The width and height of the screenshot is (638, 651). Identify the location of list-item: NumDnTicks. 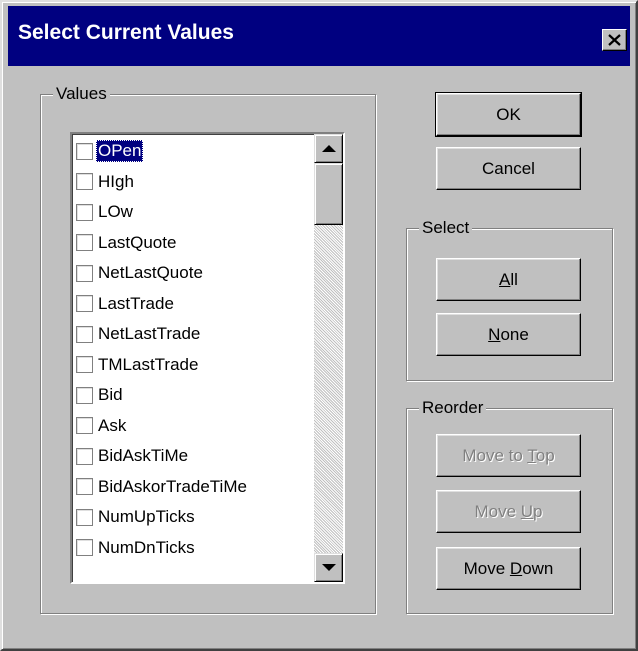
(192, 548).